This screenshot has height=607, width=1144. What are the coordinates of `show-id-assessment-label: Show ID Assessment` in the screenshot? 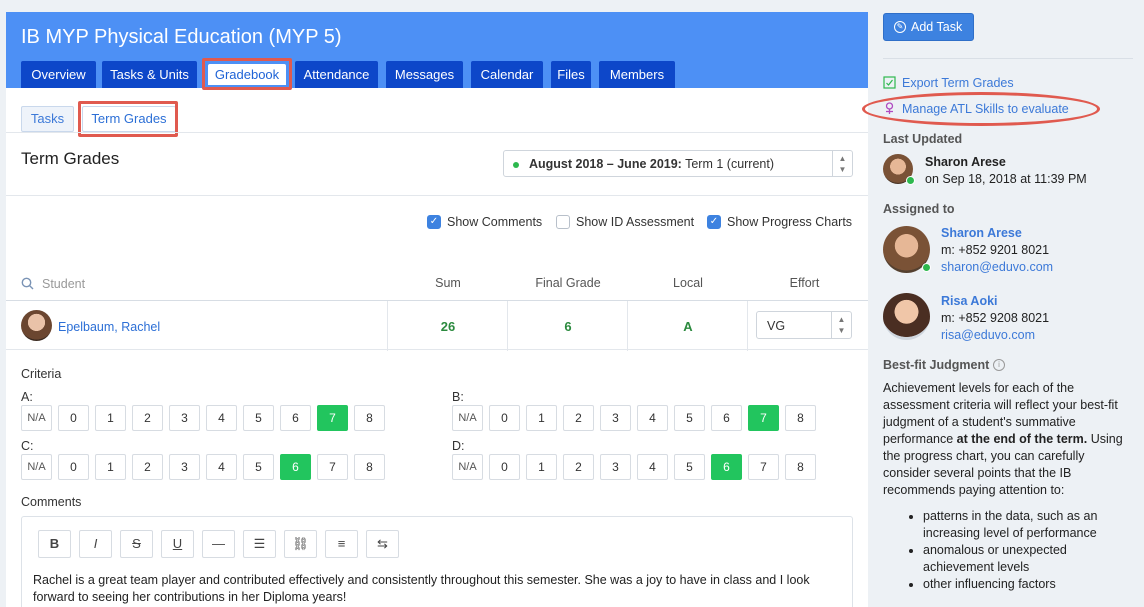 It's located at (635, 222).